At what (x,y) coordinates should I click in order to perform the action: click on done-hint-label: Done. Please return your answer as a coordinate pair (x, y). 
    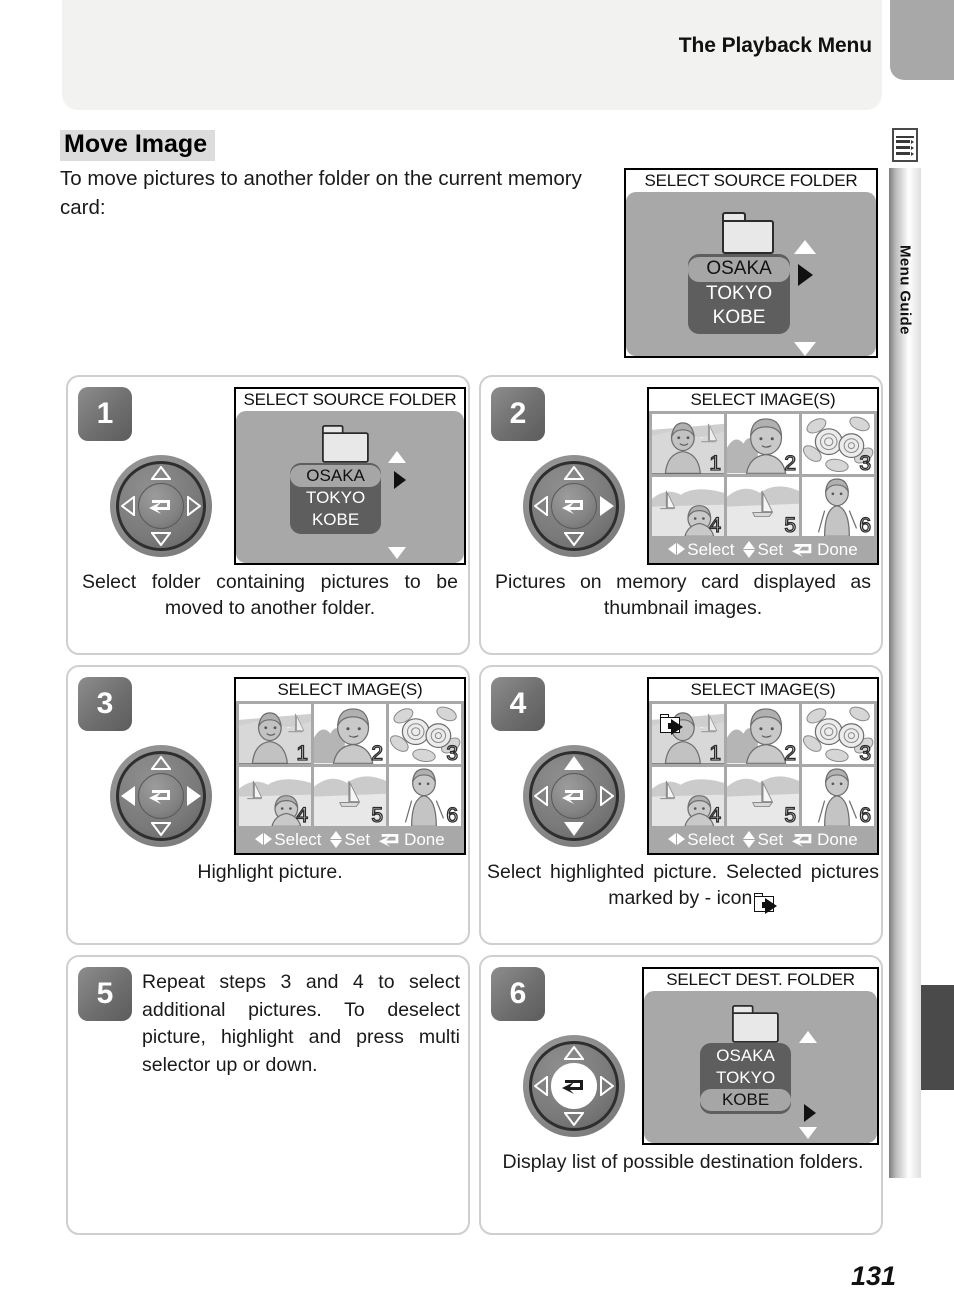
    Looking at the image, I should click on (424, 839).